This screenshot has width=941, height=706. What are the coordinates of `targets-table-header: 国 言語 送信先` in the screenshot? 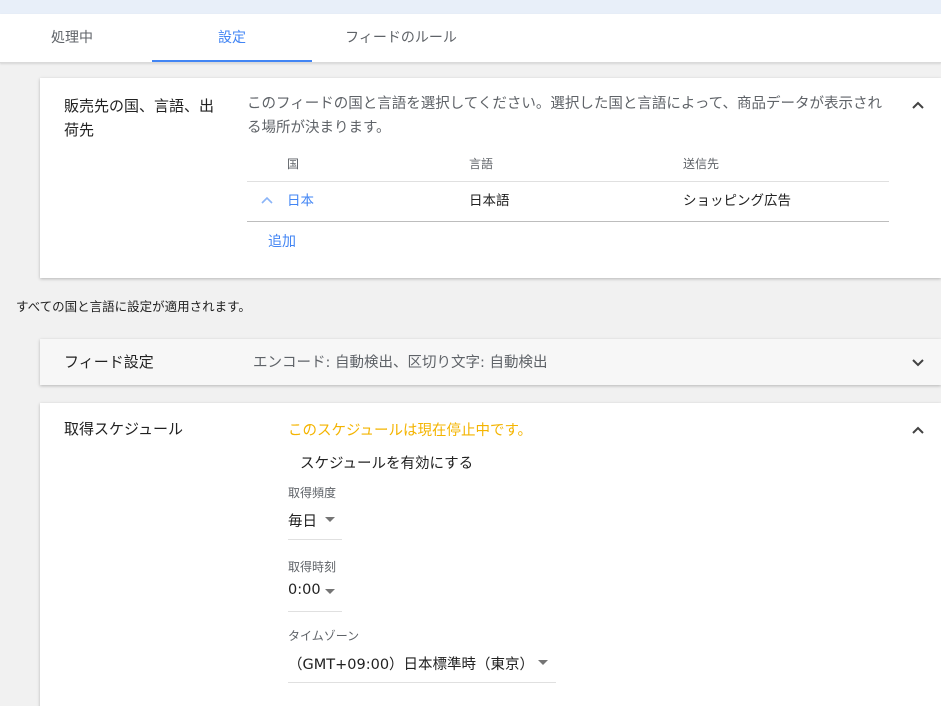 It's located at (568, 168).